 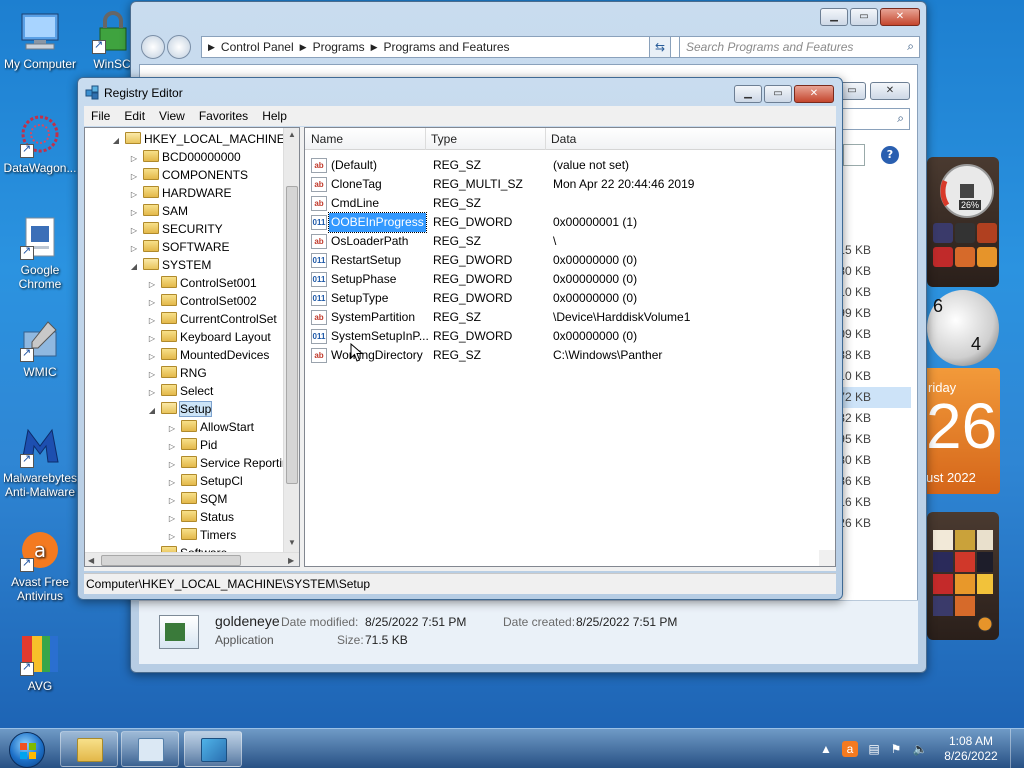 I want to click on desktop-icon-wmic: WMIC, so click(x=40, y=348).